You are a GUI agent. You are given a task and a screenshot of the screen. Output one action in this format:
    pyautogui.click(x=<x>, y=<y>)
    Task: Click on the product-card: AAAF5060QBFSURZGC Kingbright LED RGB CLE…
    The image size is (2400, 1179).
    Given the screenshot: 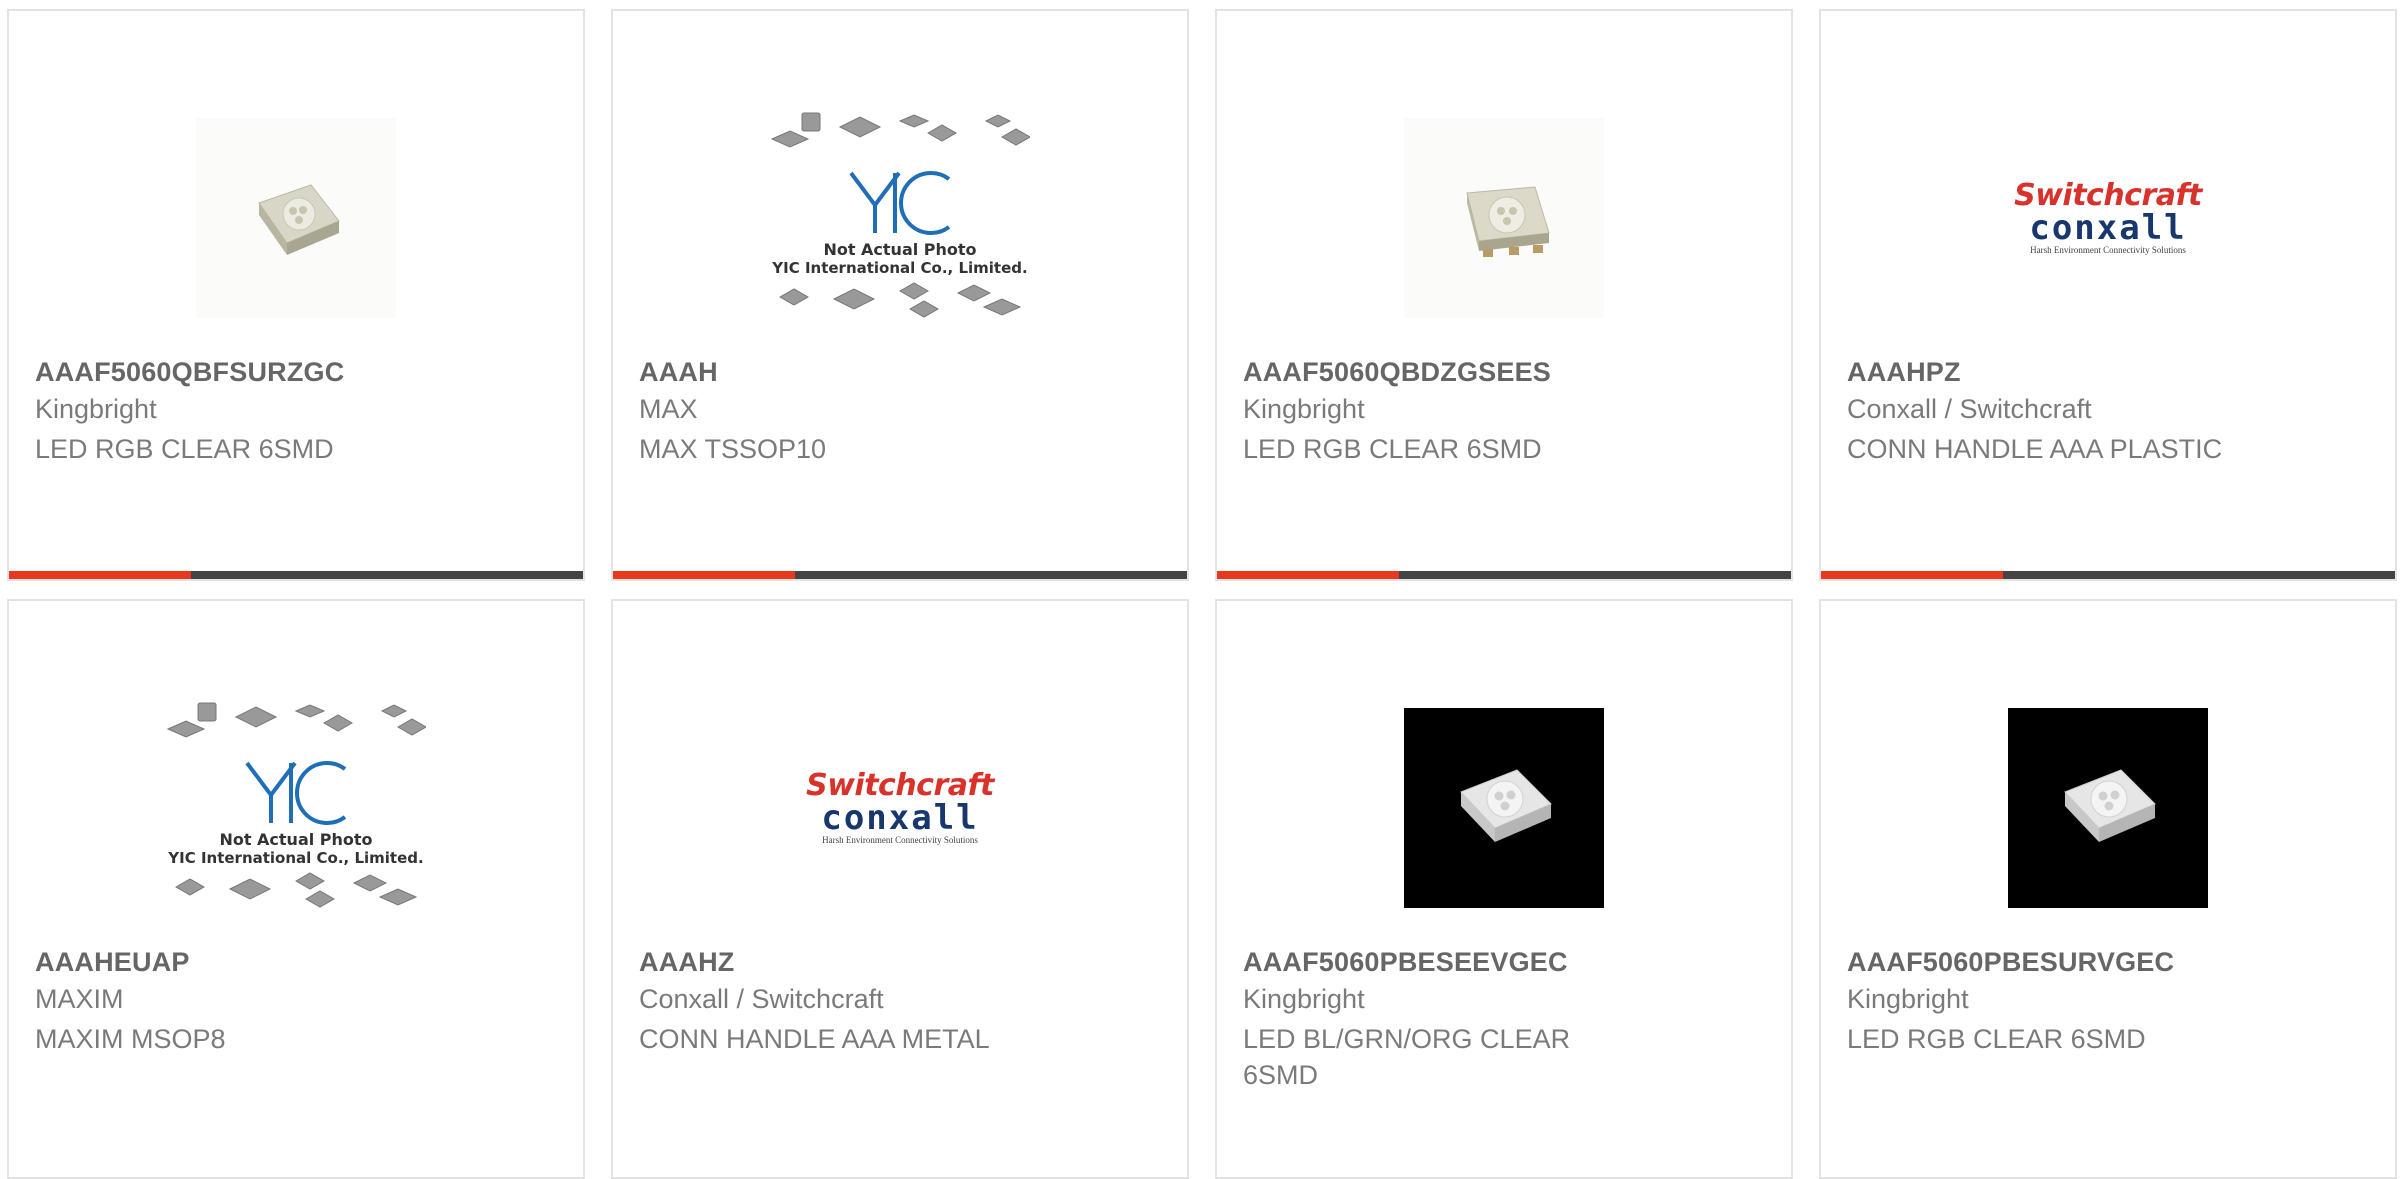 What is the action you would take?
    pyautogui.click(x=296, y=295)
    